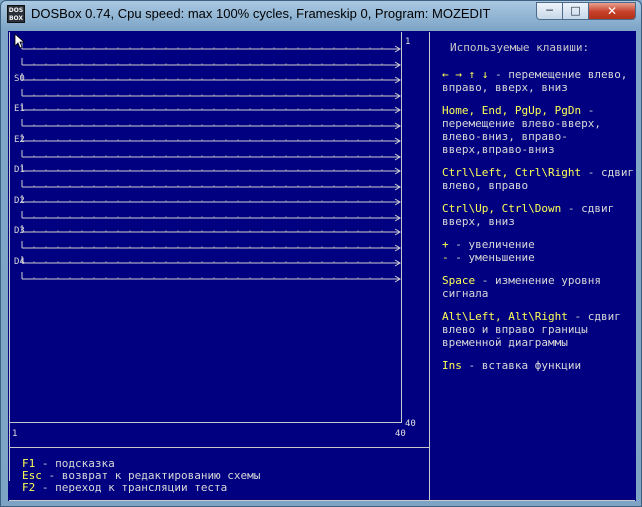 The height and width of the screenshot is (507, 642). What do you see at coordinates (512, 172) in the screenshot?
I see `help-key: Ctrl\Left, Ctrl\Right` at bounding box center [512, 172].